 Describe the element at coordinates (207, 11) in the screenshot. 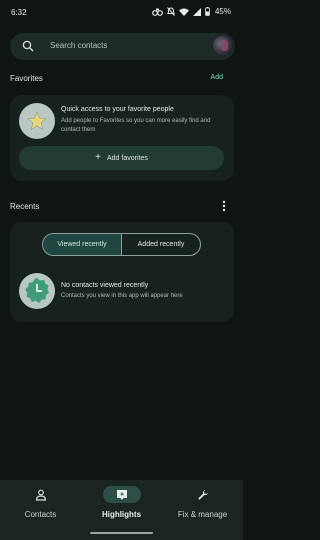

I see `battery-icon` at that location.